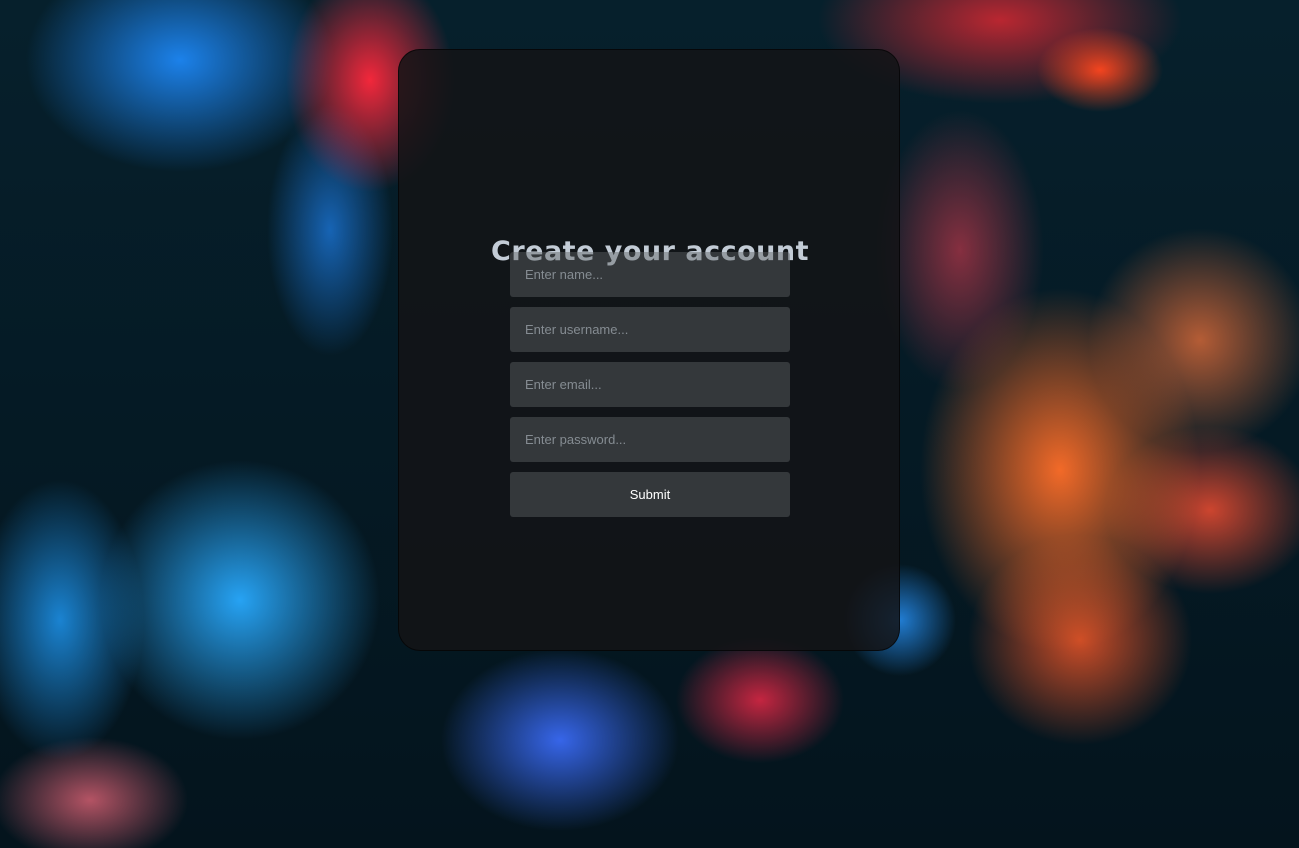  I want to click on name-input, so click(650, 274).